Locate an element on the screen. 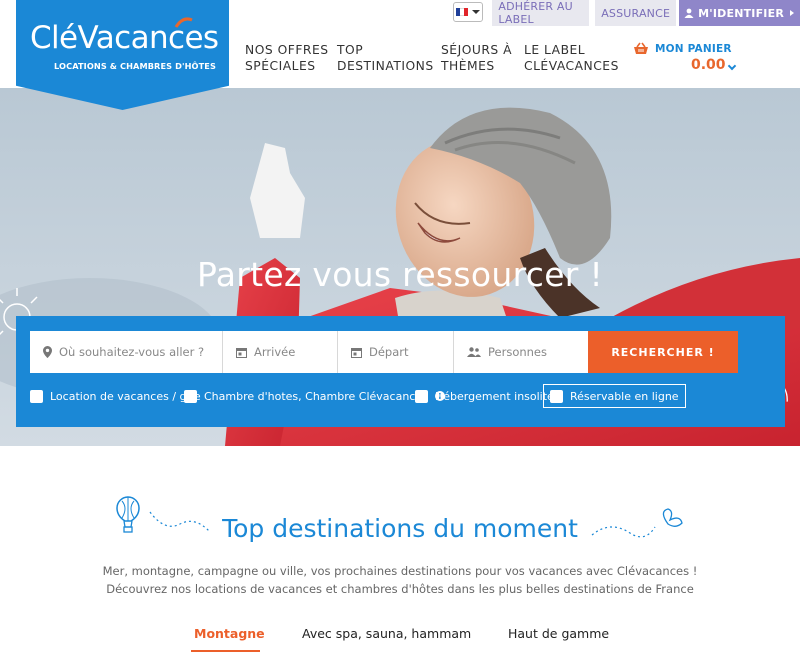 The image size is (800, 657). nav-label: LE LABEL CLÉVACANCES is located at coordinates (571, 58).